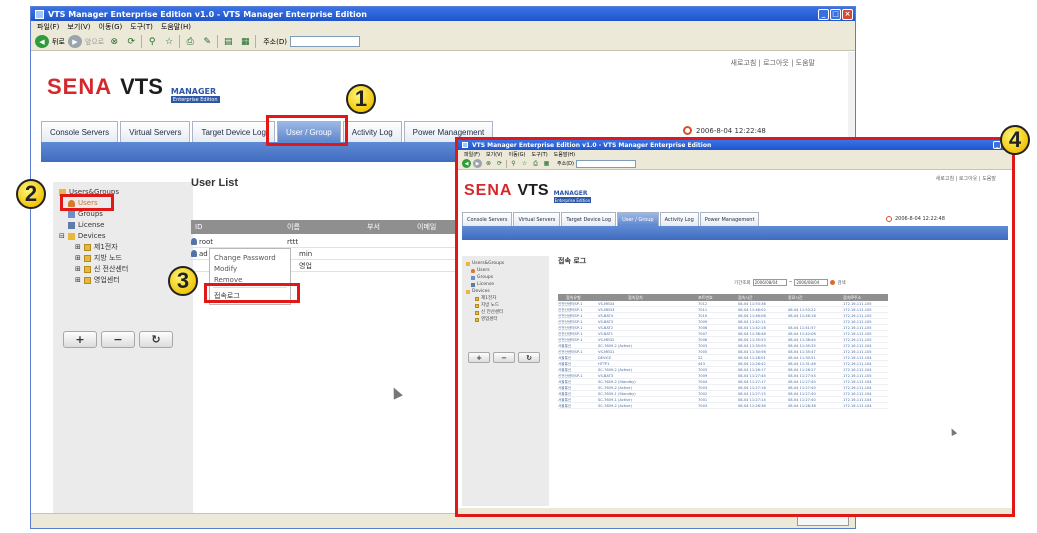  Describe the element at coordinates (426, 227) in the screenshot. I see `col-email: 이메일` at that location.